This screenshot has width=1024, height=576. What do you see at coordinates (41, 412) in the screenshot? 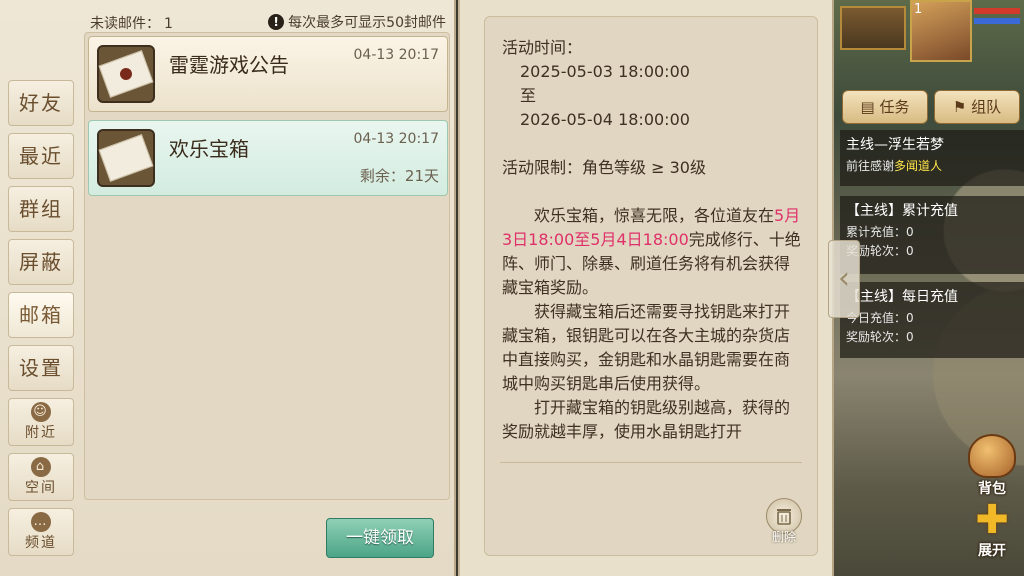
I see `nearby-person-icon: ☺` at bounding box center [41, 412].